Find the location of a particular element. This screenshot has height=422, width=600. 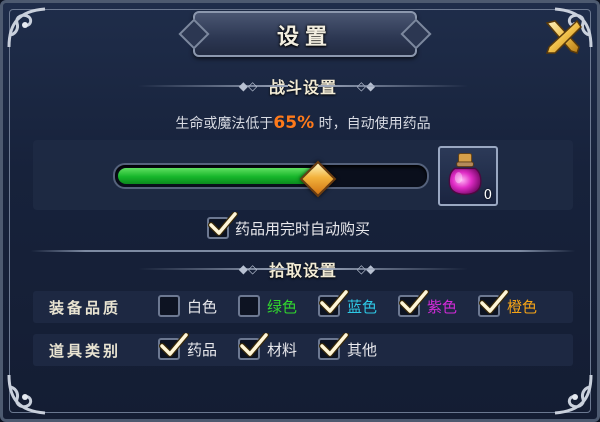

auto-buy-label: 药品用完时自动购买 is located at coordinates (303, 228).